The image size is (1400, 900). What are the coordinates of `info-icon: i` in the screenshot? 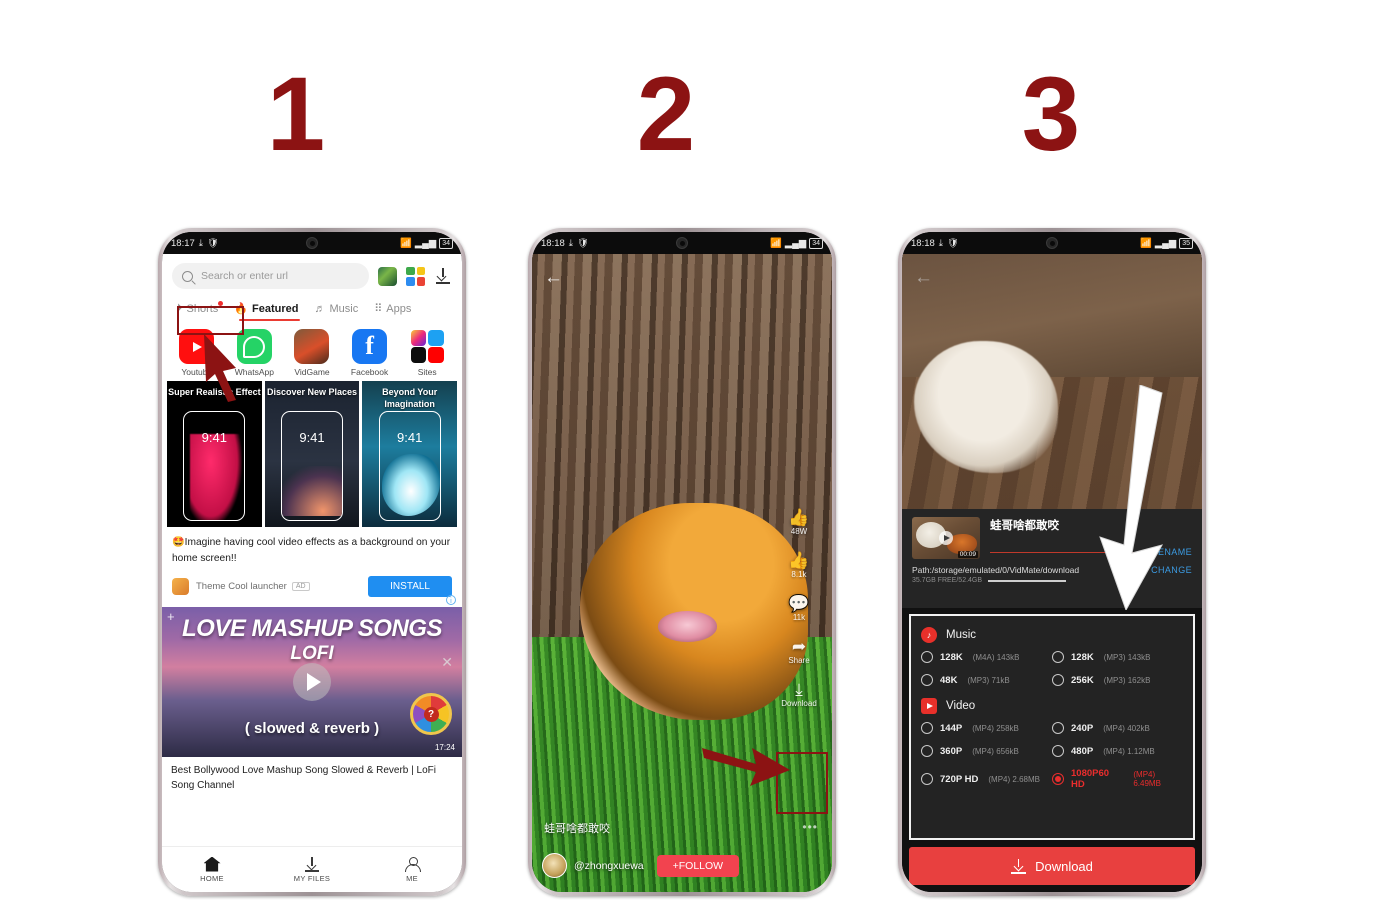 It's located at (451, 600).